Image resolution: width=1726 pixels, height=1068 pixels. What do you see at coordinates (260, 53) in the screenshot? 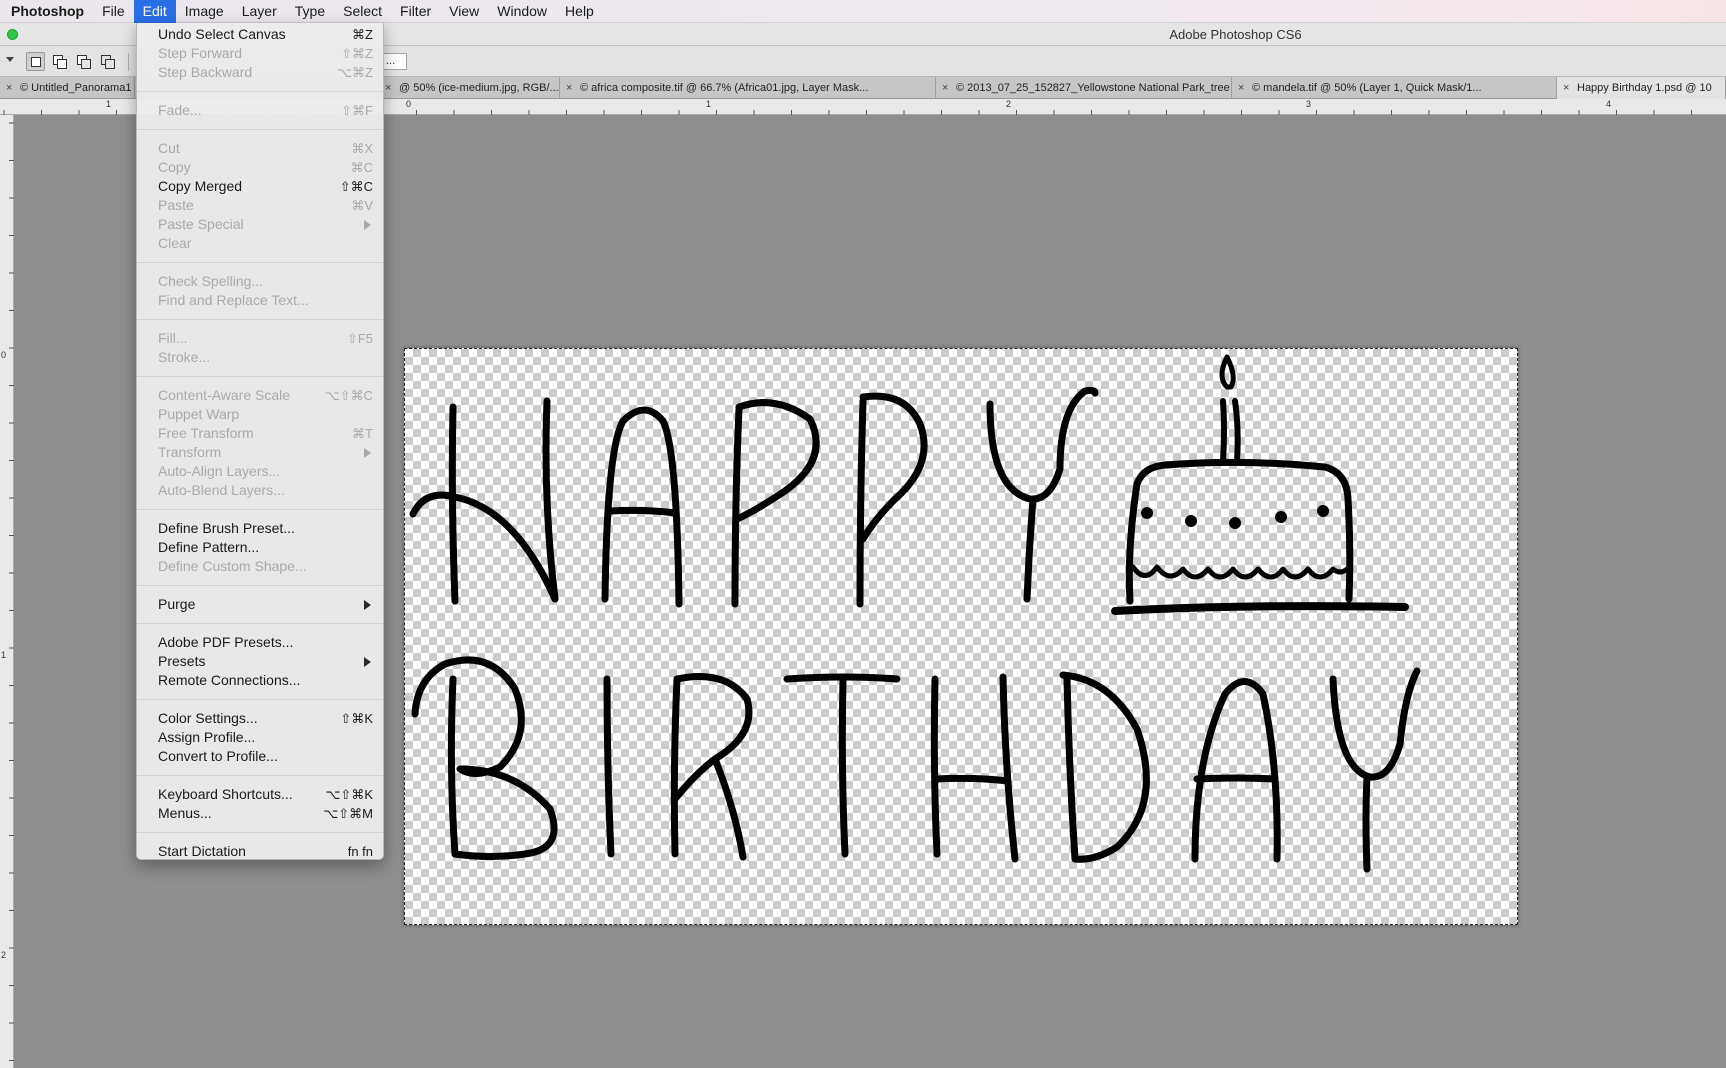
I see `menu-item-step-forward: Step Forward ⇧⌘Z` at bounding box center [260, 53].